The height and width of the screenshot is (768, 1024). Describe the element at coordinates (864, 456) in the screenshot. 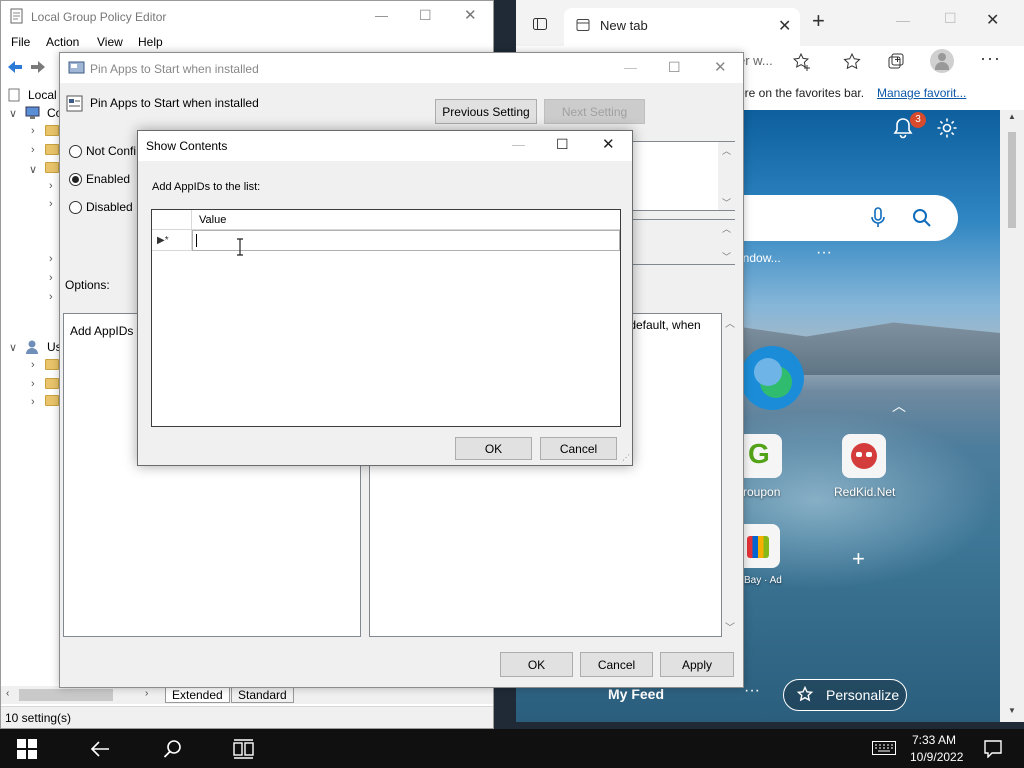

I see `quick-link-tile-redkid` at that location.